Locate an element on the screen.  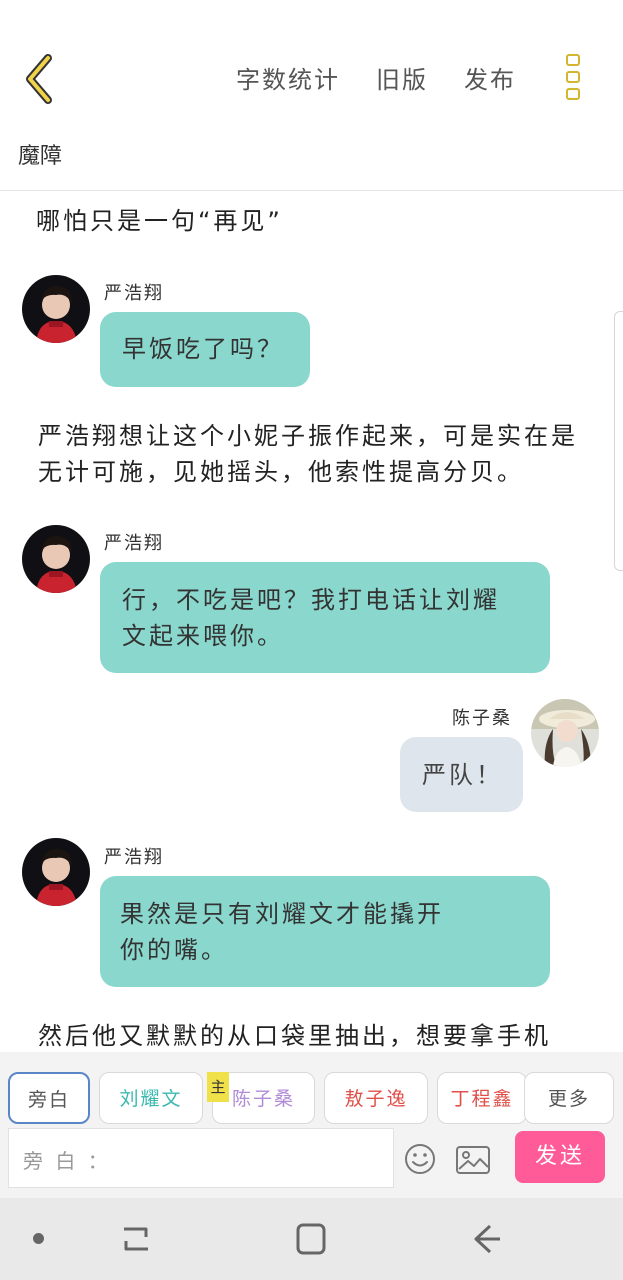
narration-line: 然后他又默默的从口袋里抽出，想要拿手机 is located at coordinates (294, 1036).